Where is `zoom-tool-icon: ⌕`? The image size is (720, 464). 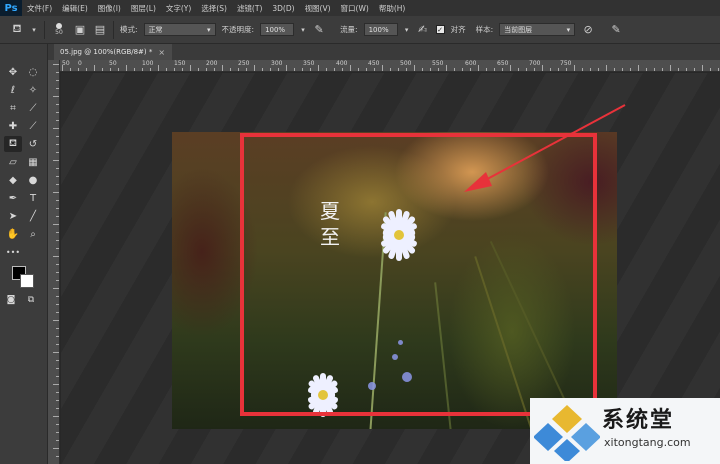 zoom-tool-icon: ⌕ is located at coordinates (33, 234).